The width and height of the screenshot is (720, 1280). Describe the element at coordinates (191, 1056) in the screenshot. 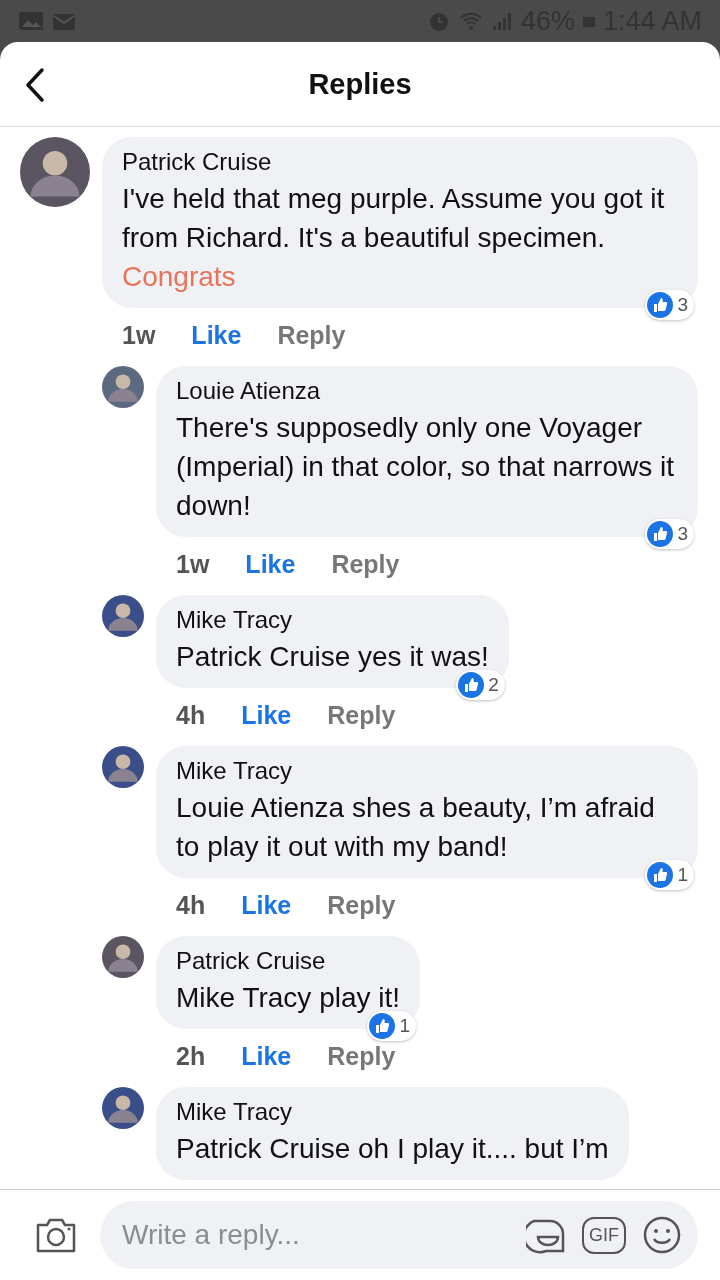

I see `comment-time: 2h` at that location.